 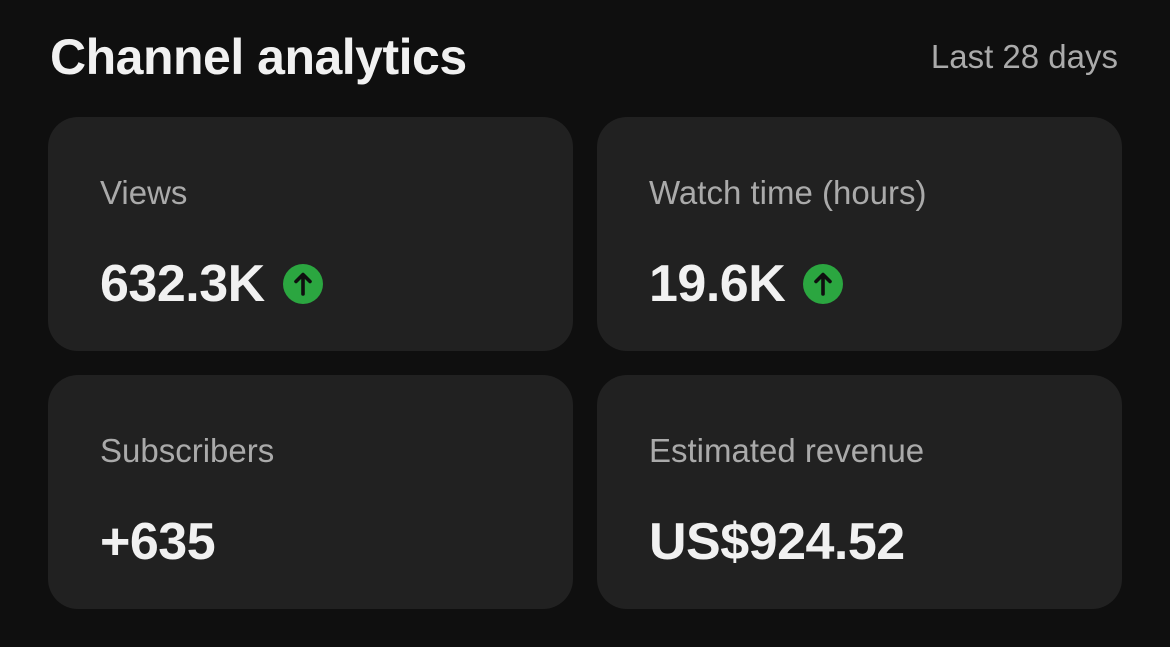 I want to click on revenue-value: US$924.52, so click(x=777, y=542).